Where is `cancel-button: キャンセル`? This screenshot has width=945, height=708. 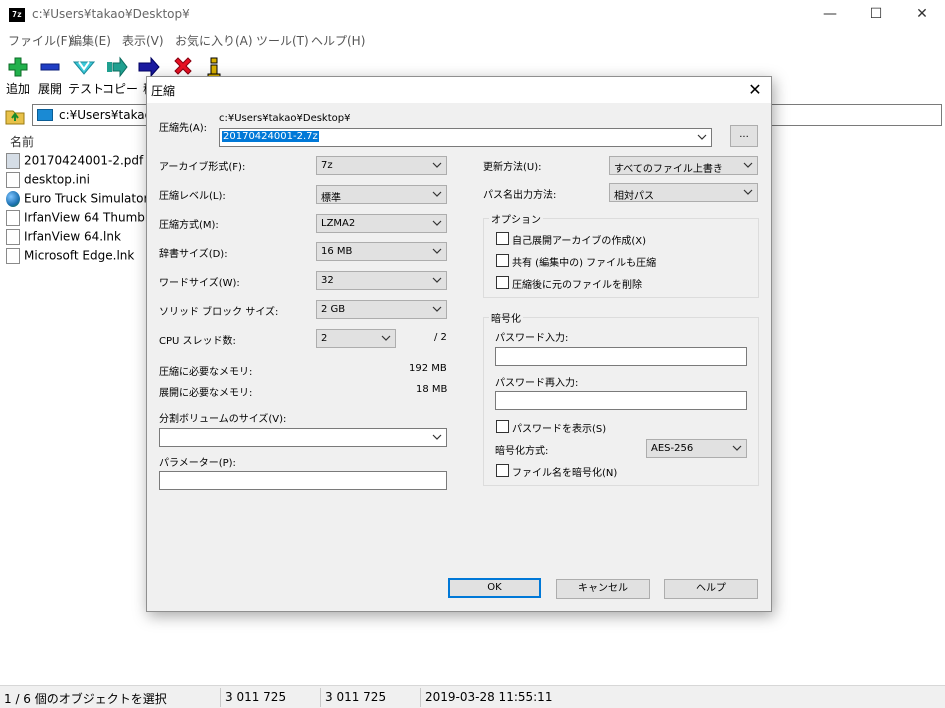
cancel-button: キャンセル is located at coordinates (603, 589).